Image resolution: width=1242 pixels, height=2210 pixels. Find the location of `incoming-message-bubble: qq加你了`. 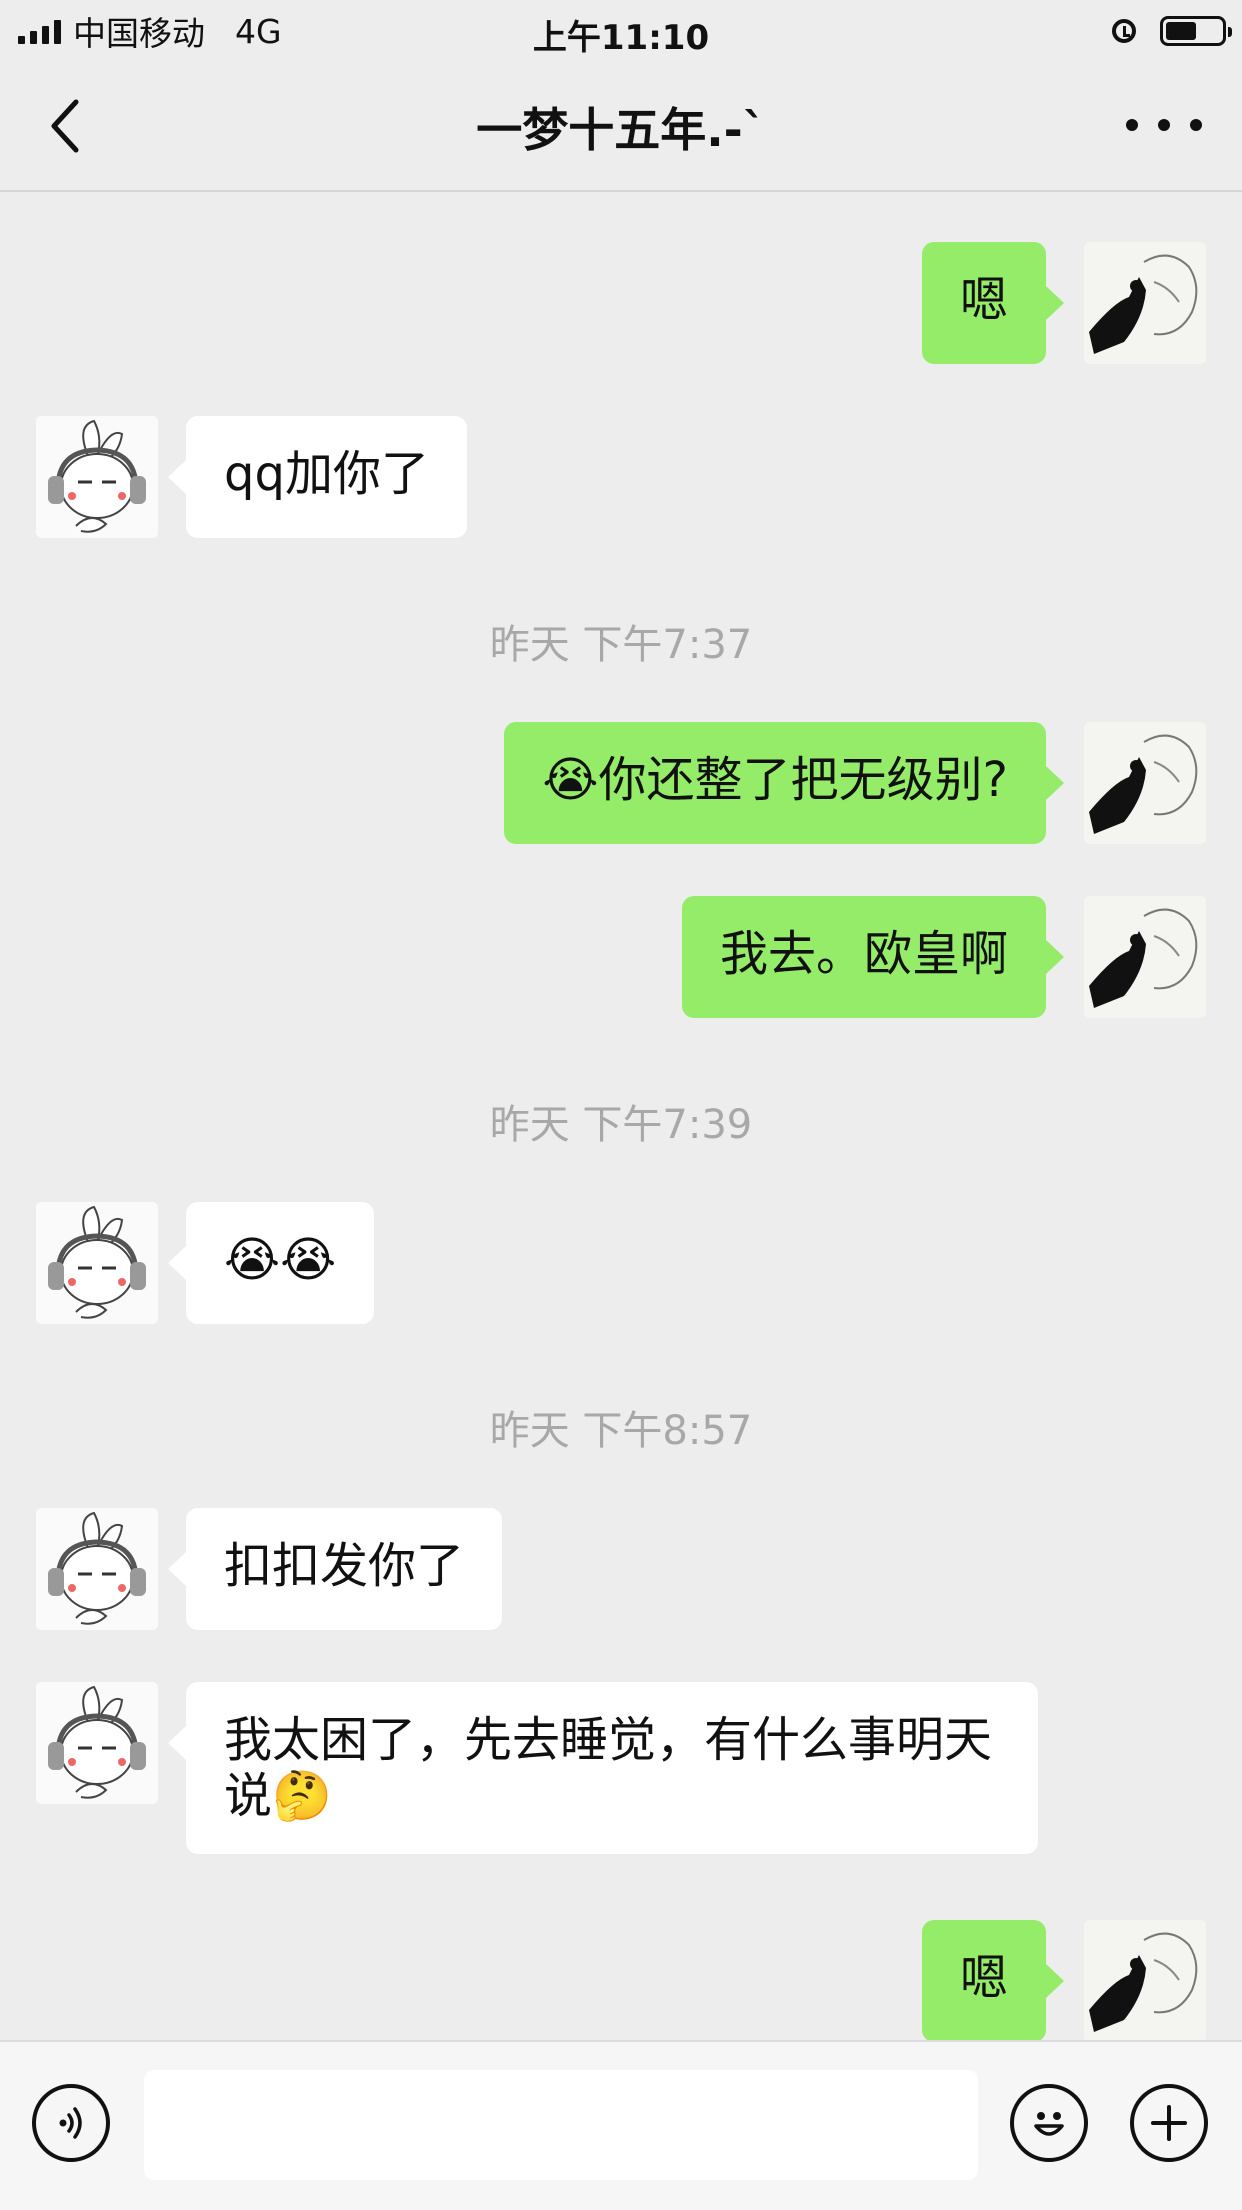

incoming-message-bubble: qq加你了 is located at coordinates (317, 477).